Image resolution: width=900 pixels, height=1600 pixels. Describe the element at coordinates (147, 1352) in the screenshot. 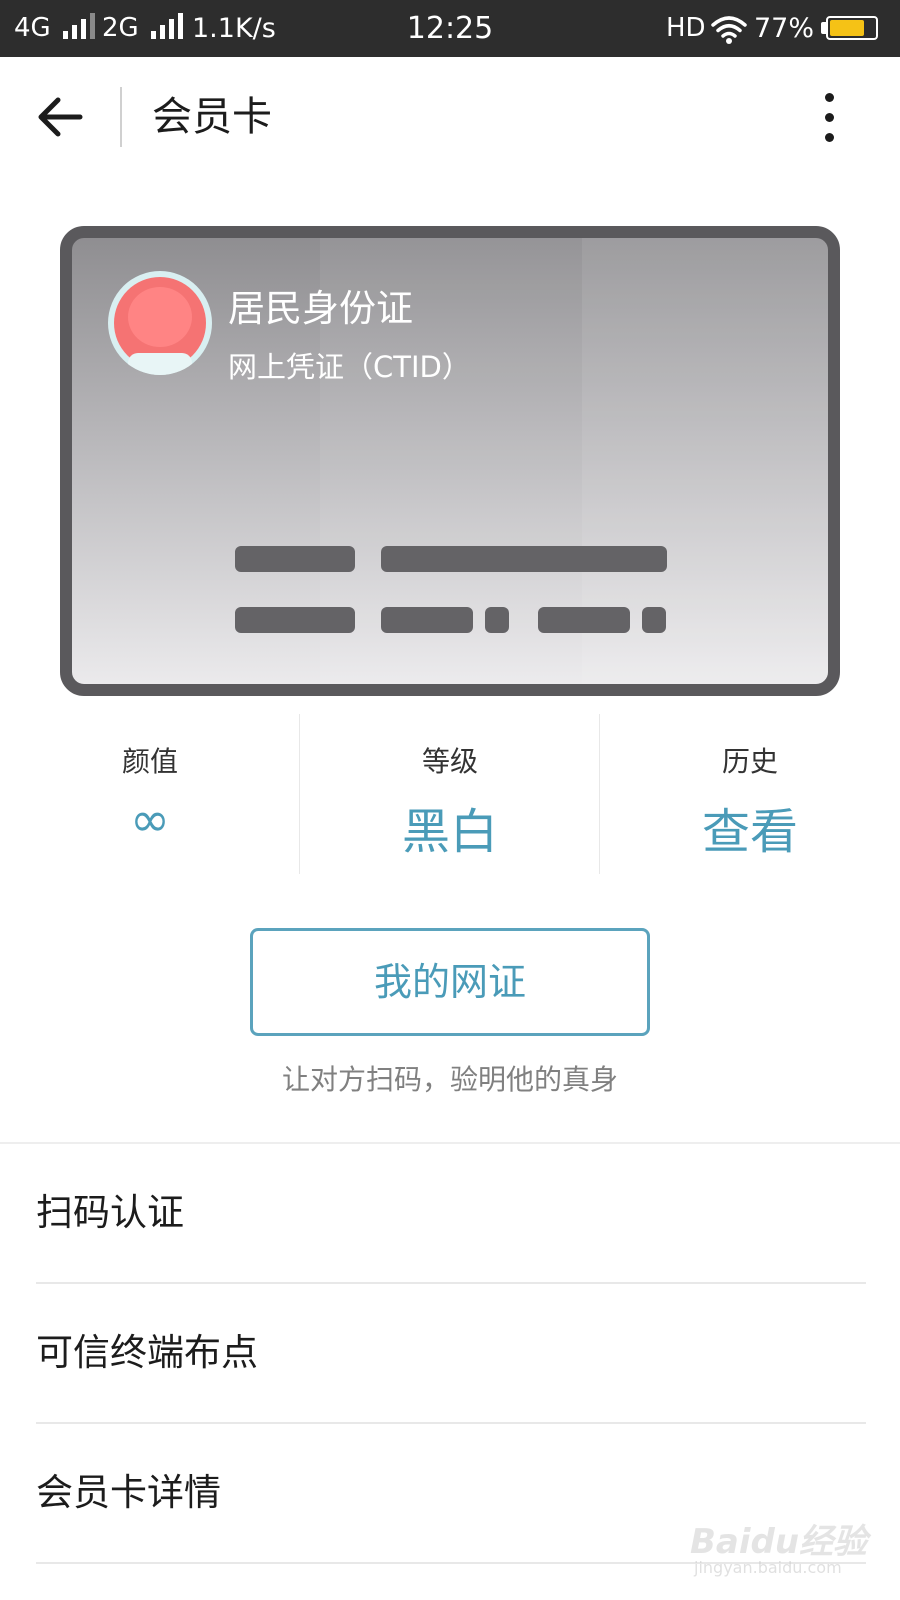

I see `menu-item-label: 可信终端布点` at that location.